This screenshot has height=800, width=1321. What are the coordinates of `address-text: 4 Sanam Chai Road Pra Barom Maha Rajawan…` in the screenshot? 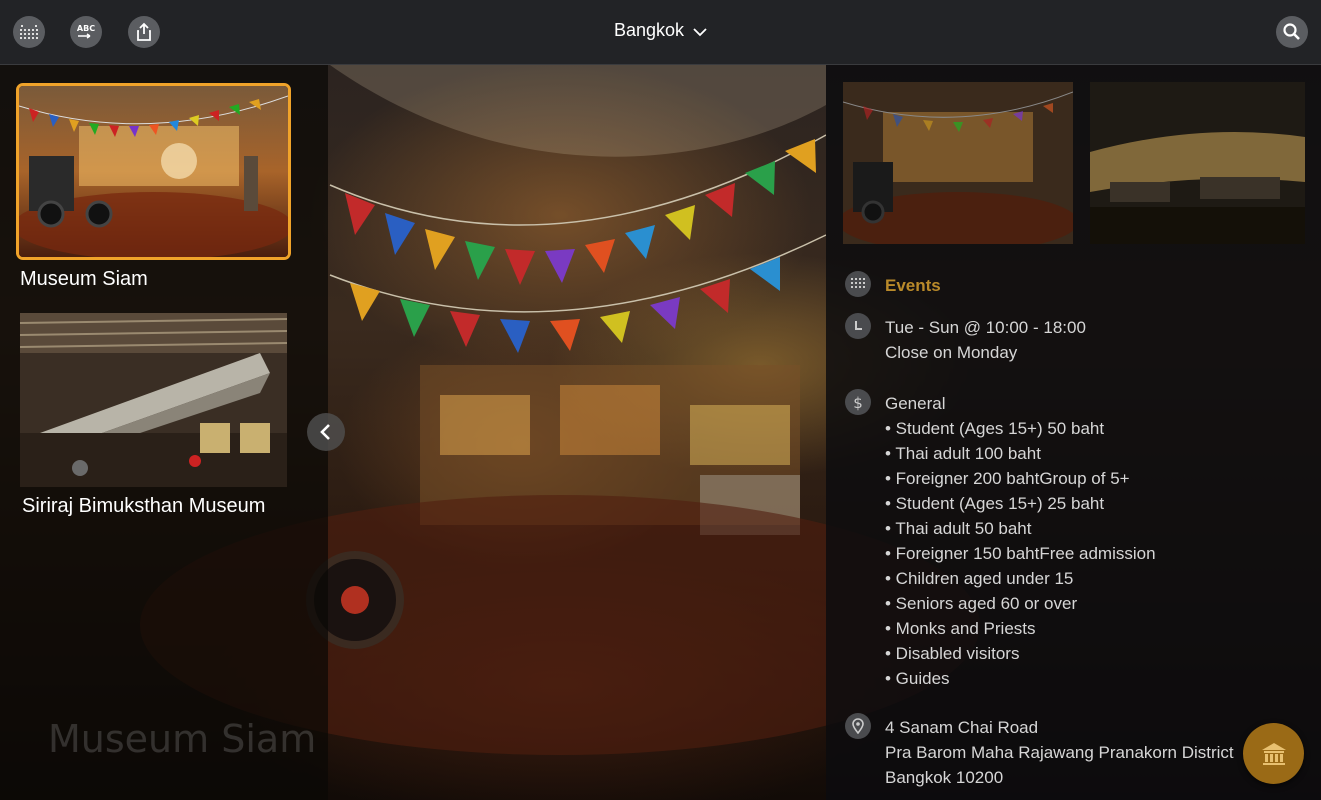 It's located at (1059, 752).